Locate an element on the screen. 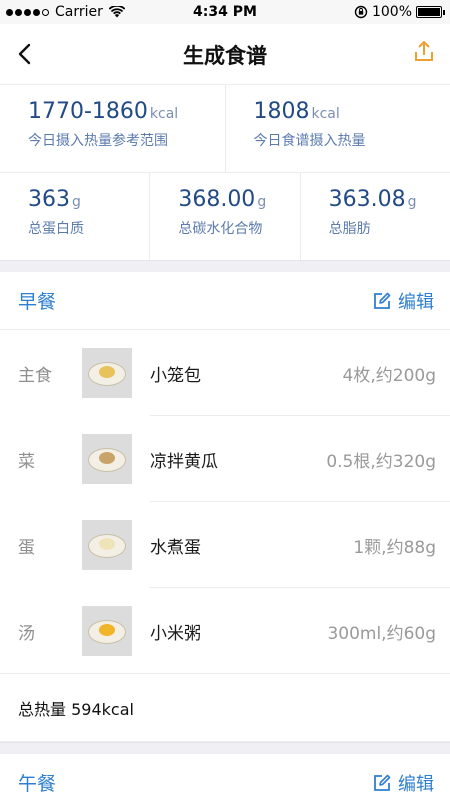 This screenshot has width=450, height=800. food-name: 凉拌黄瓜 is located at coordinates (184, 461).